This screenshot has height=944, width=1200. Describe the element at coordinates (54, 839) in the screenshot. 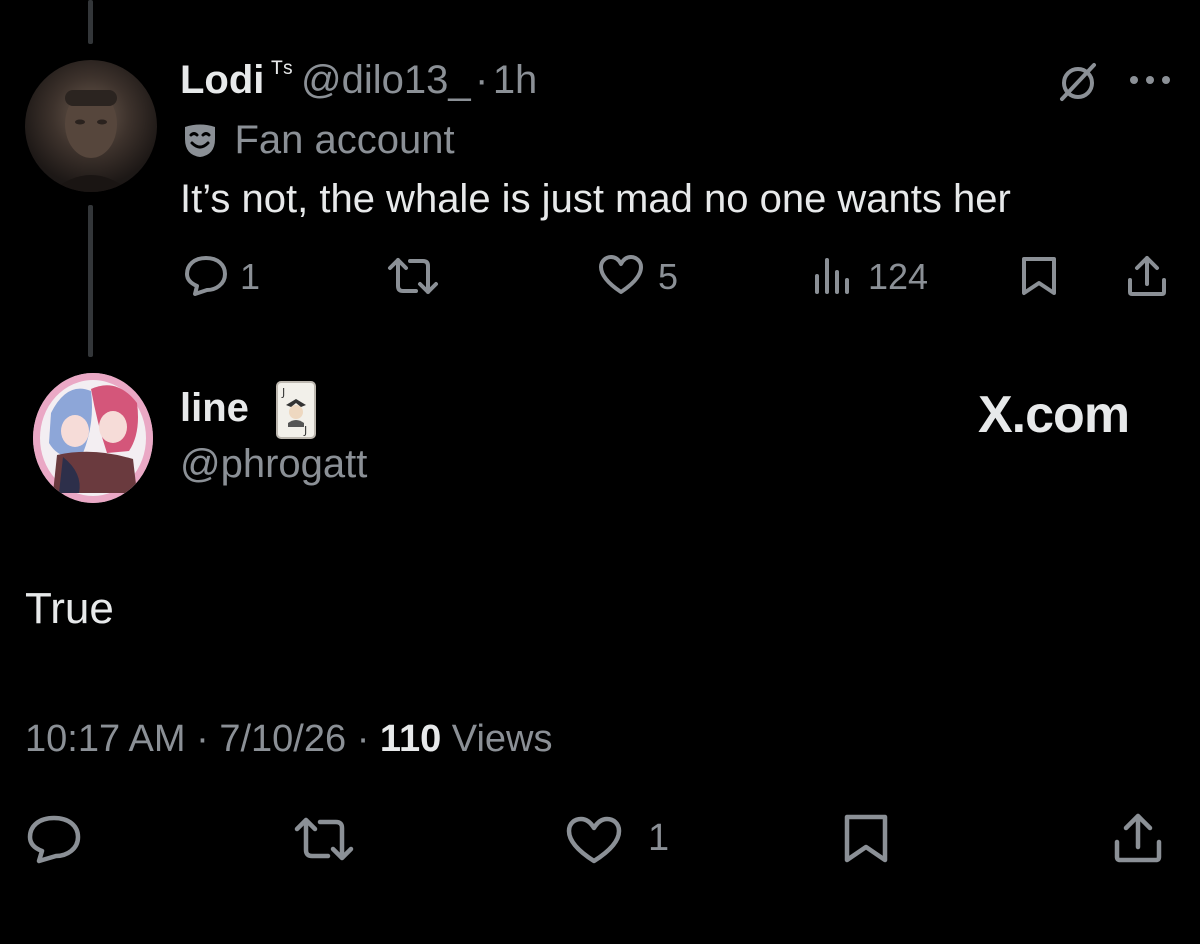

I see `main-reply-icon` at that location.